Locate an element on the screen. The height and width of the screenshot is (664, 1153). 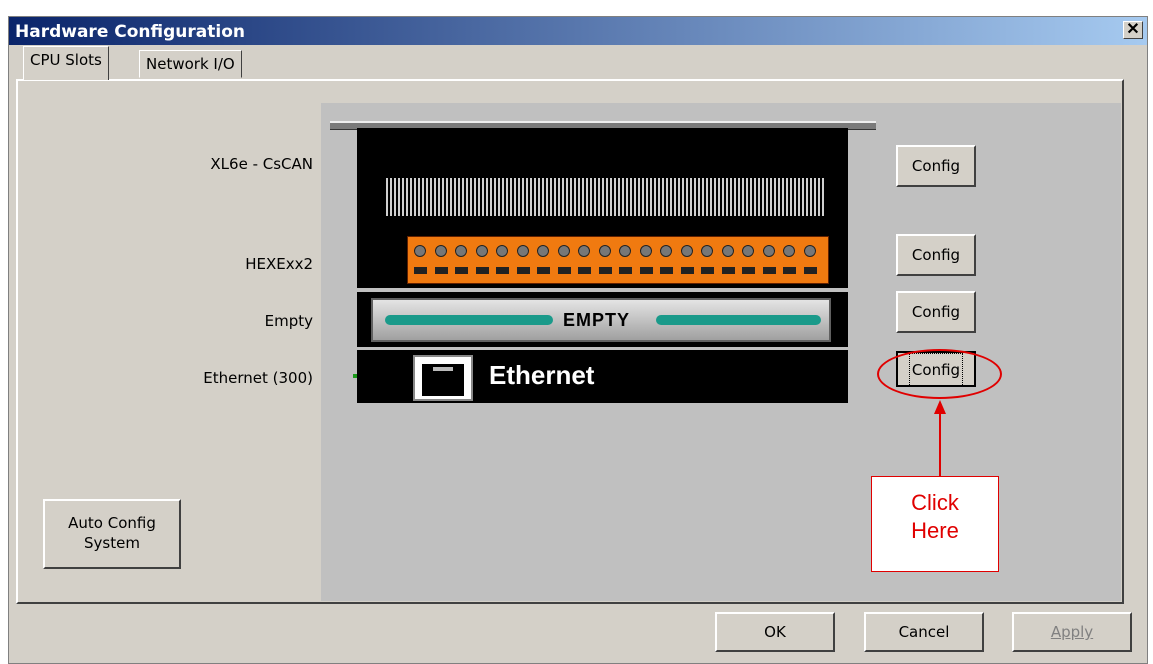
config-button-hexexx2: Config is located at coordinates (936, 255).